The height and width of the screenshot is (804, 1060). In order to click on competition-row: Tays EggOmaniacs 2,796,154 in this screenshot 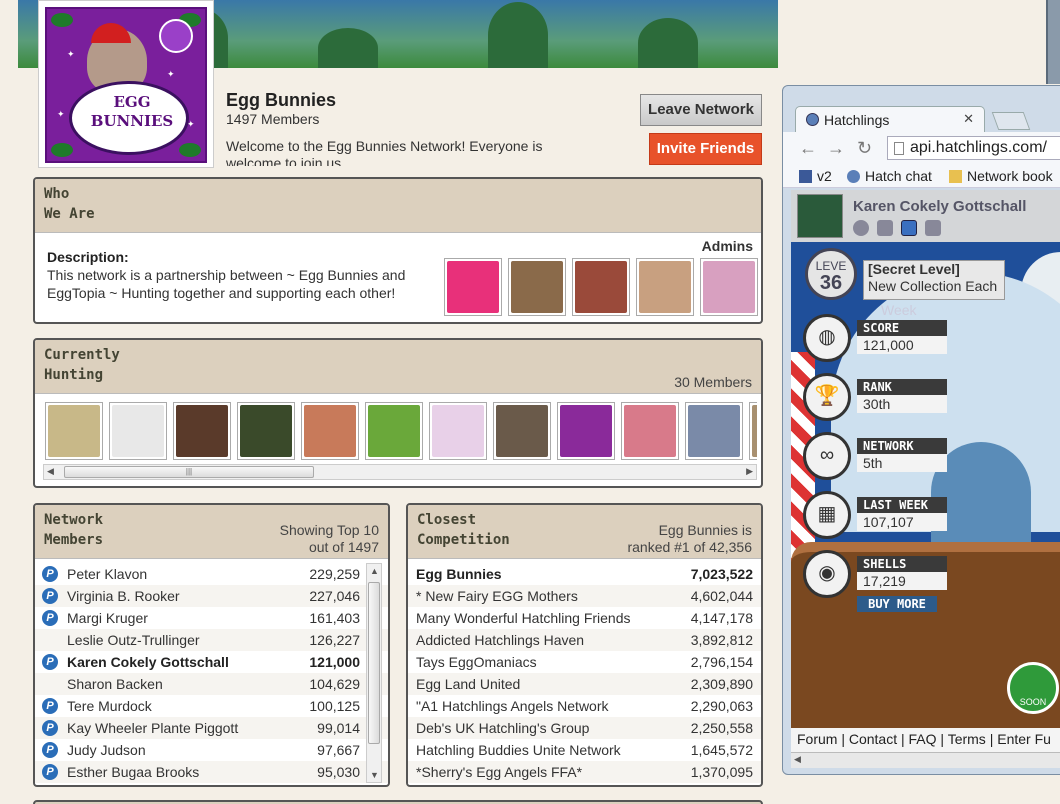, I will do `click(584, 662)`.